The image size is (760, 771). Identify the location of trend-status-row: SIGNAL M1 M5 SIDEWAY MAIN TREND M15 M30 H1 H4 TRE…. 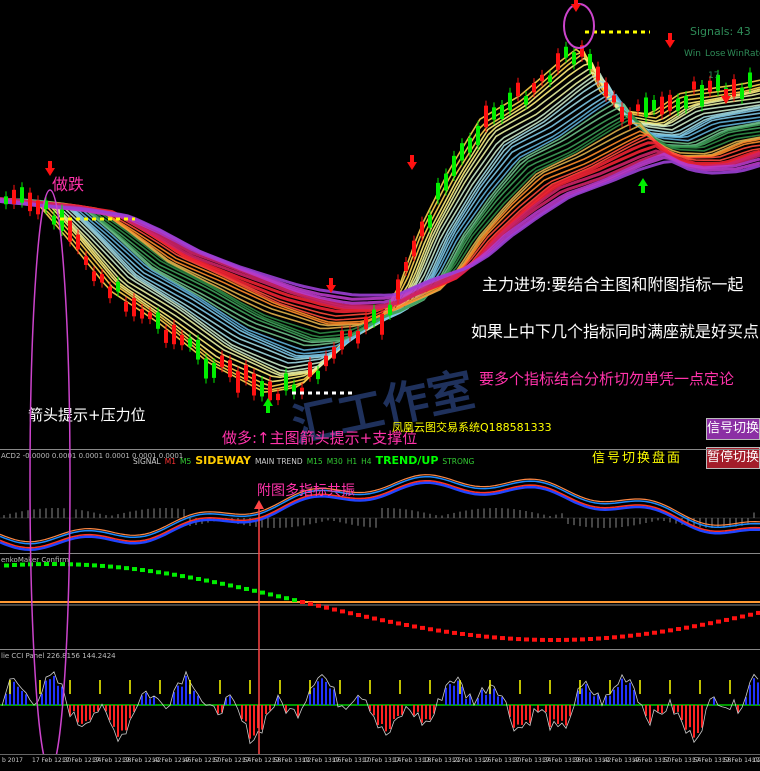
(305, 460).